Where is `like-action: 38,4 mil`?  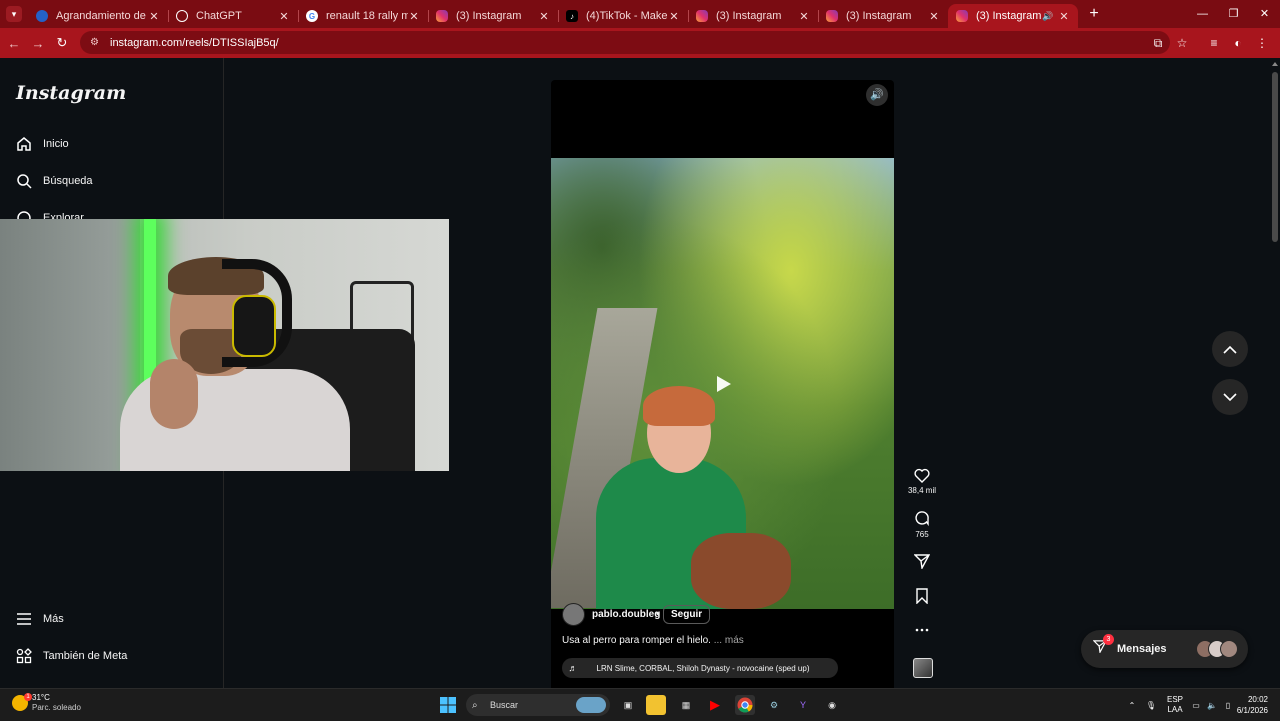
like-action: 38,4 mil is located at coordinates (922, 481).